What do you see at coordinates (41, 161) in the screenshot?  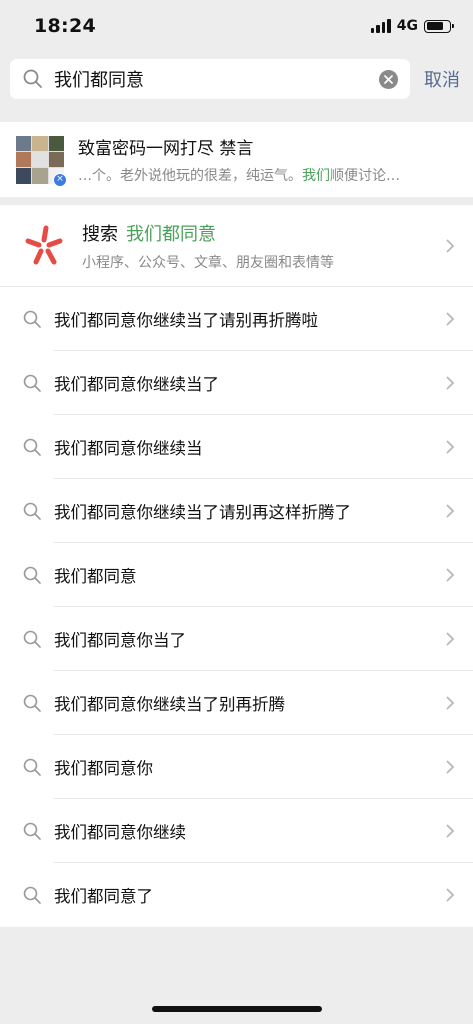 I see `group-avatar: ×` at bounding box center [41, 161].